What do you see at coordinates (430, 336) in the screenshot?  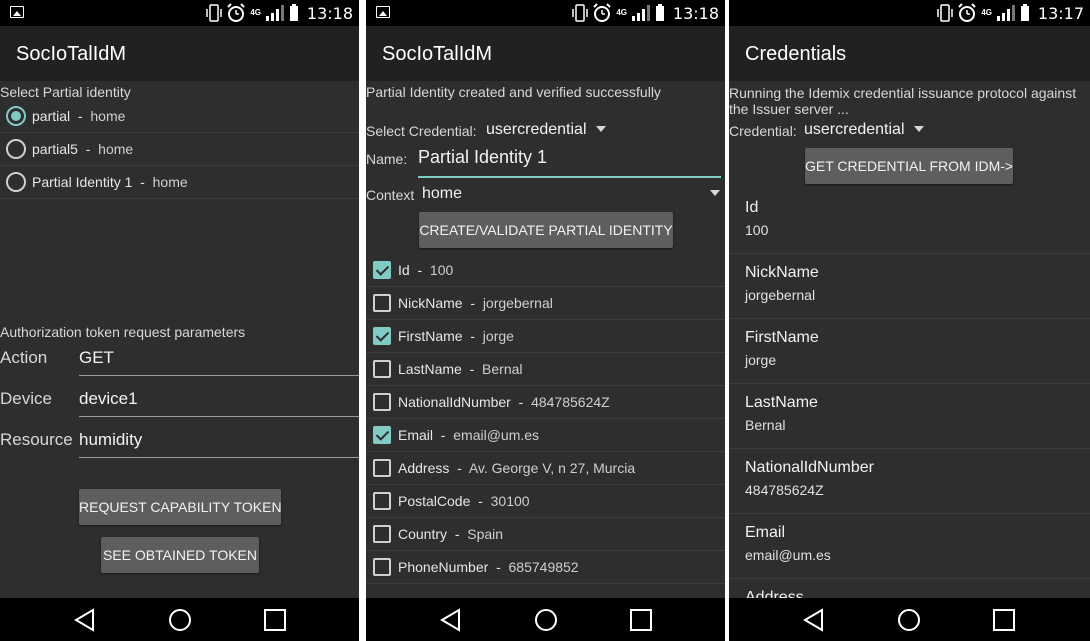 I see `attribute-name: FirstName` at bounding box center [430, 336].